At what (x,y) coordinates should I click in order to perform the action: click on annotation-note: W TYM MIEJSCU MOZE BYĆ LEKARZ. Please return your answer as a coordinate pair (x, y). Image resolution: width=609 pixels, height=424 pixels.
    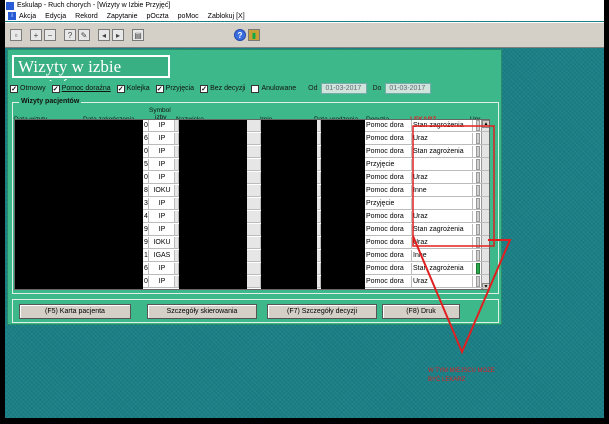
    Looking at the image, I should click on (461, 375).